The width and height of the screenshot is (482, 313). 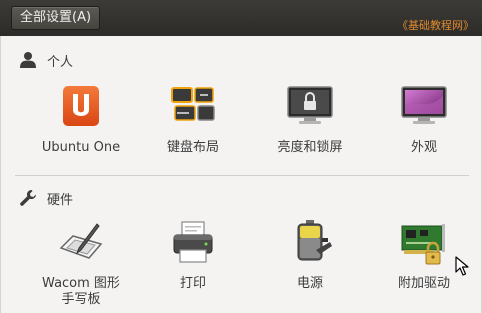 I want to click on all-settings-button: 全部设置(A), so click(x=56, y=18).